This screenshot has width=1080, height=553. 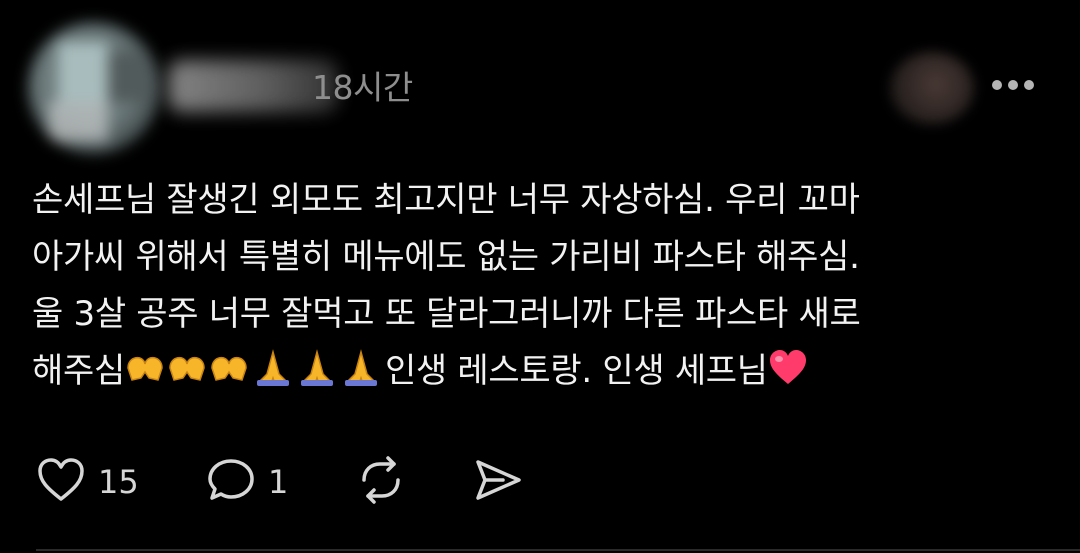 I want to click on heart-outline-icon, so click(x=61, y=482).